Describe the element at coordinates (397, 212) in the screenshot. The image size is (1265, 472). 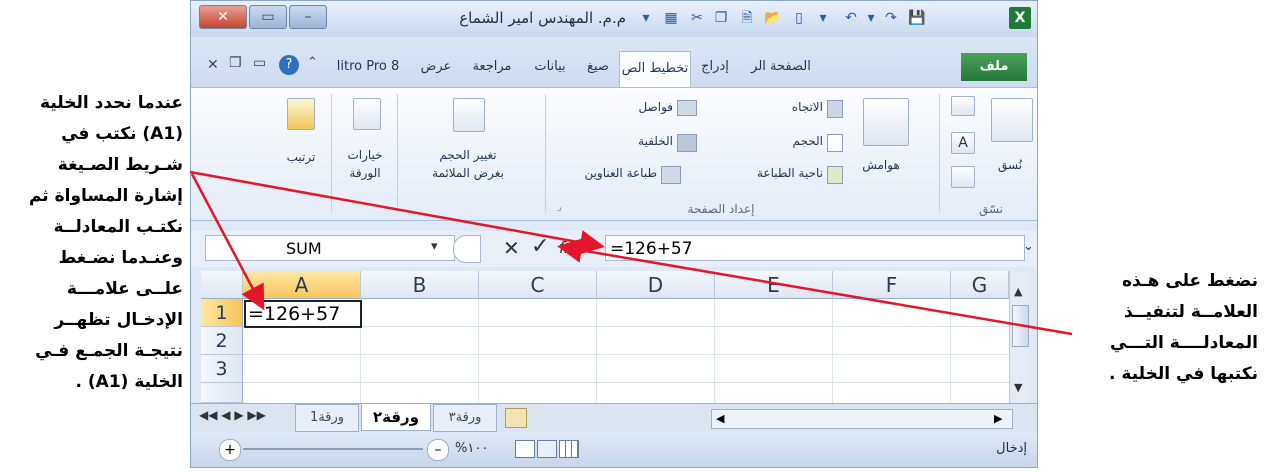
I see `arrow-to-formula-bar` at that location.